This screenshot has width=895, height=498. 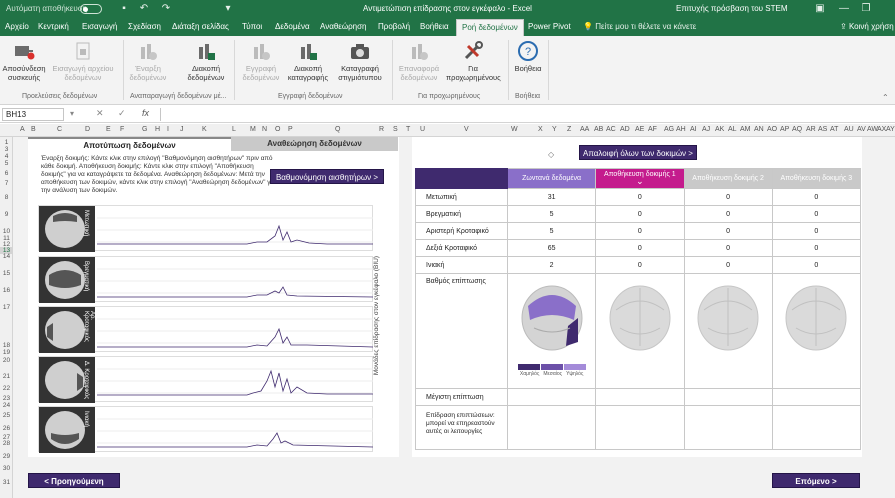 What do you see at coordinates (314, 144) in the screenshot?
I see `tab-data-review: Αναθεώρηση δεδομένων` at bounding box center [314, 144].